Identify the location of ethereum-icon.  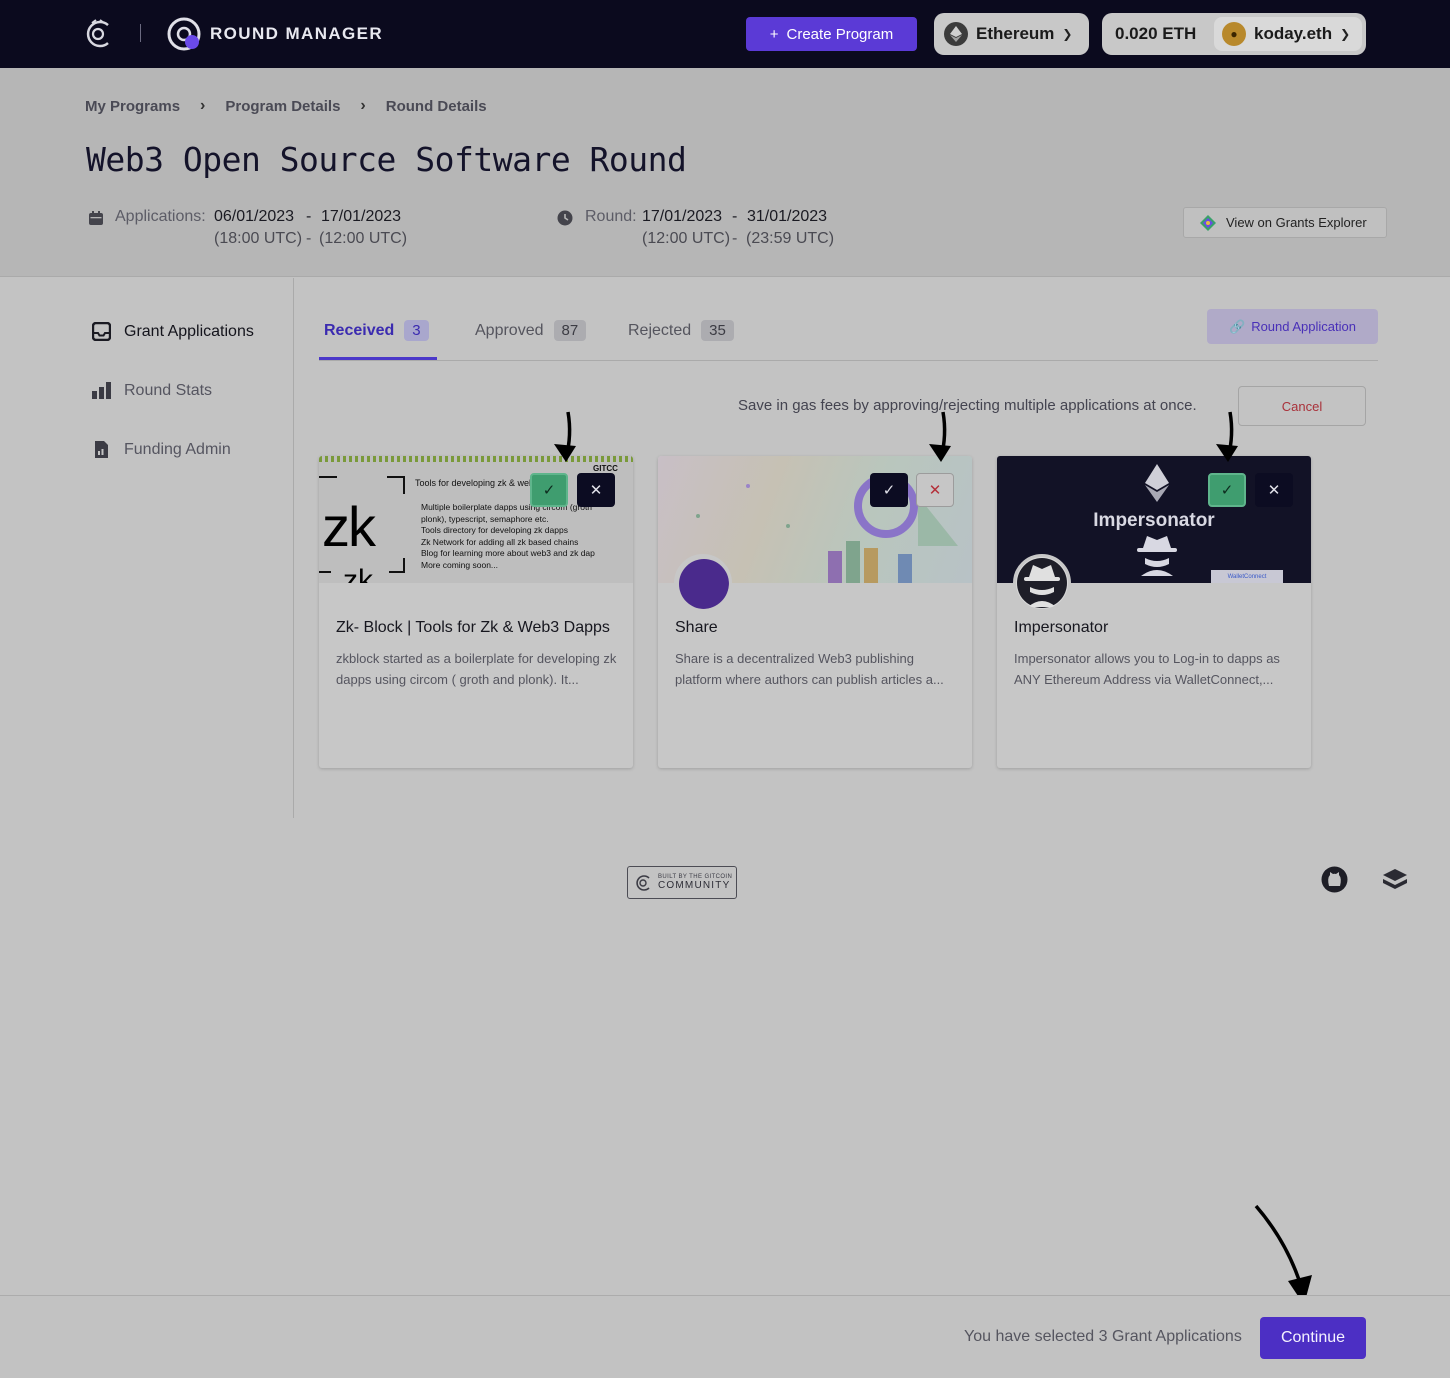
(1157, 483).